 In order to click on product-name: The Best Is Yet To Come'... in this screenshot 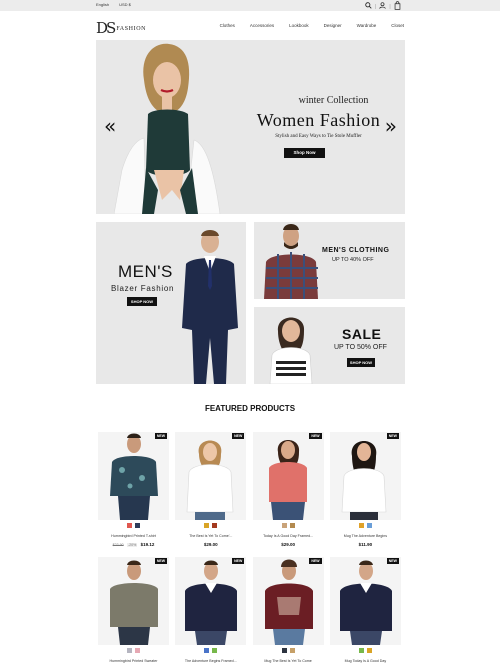, I will do `click(210, 536)`.